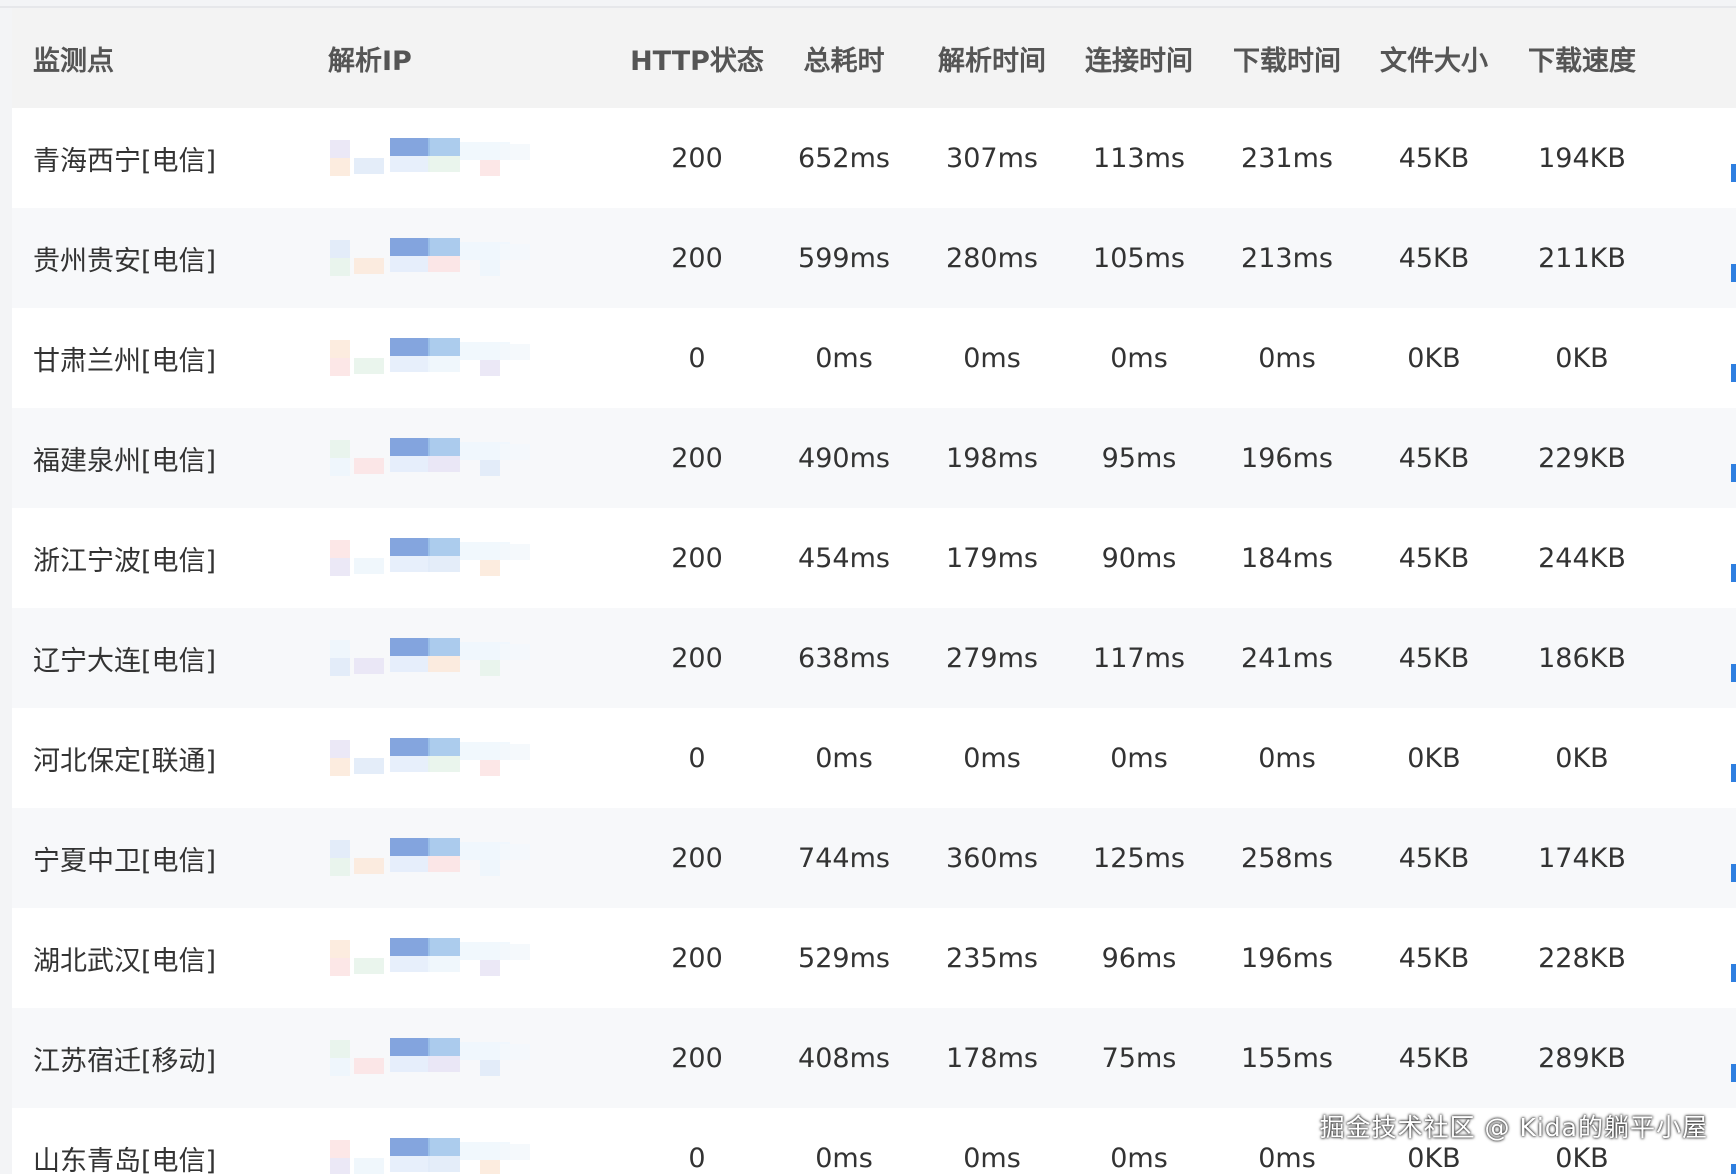  What do you see at coordinates (125, 961) in the screenshot?
I see `station-cell: 湖北武汉[电信]` at bounding box center [125, 961].